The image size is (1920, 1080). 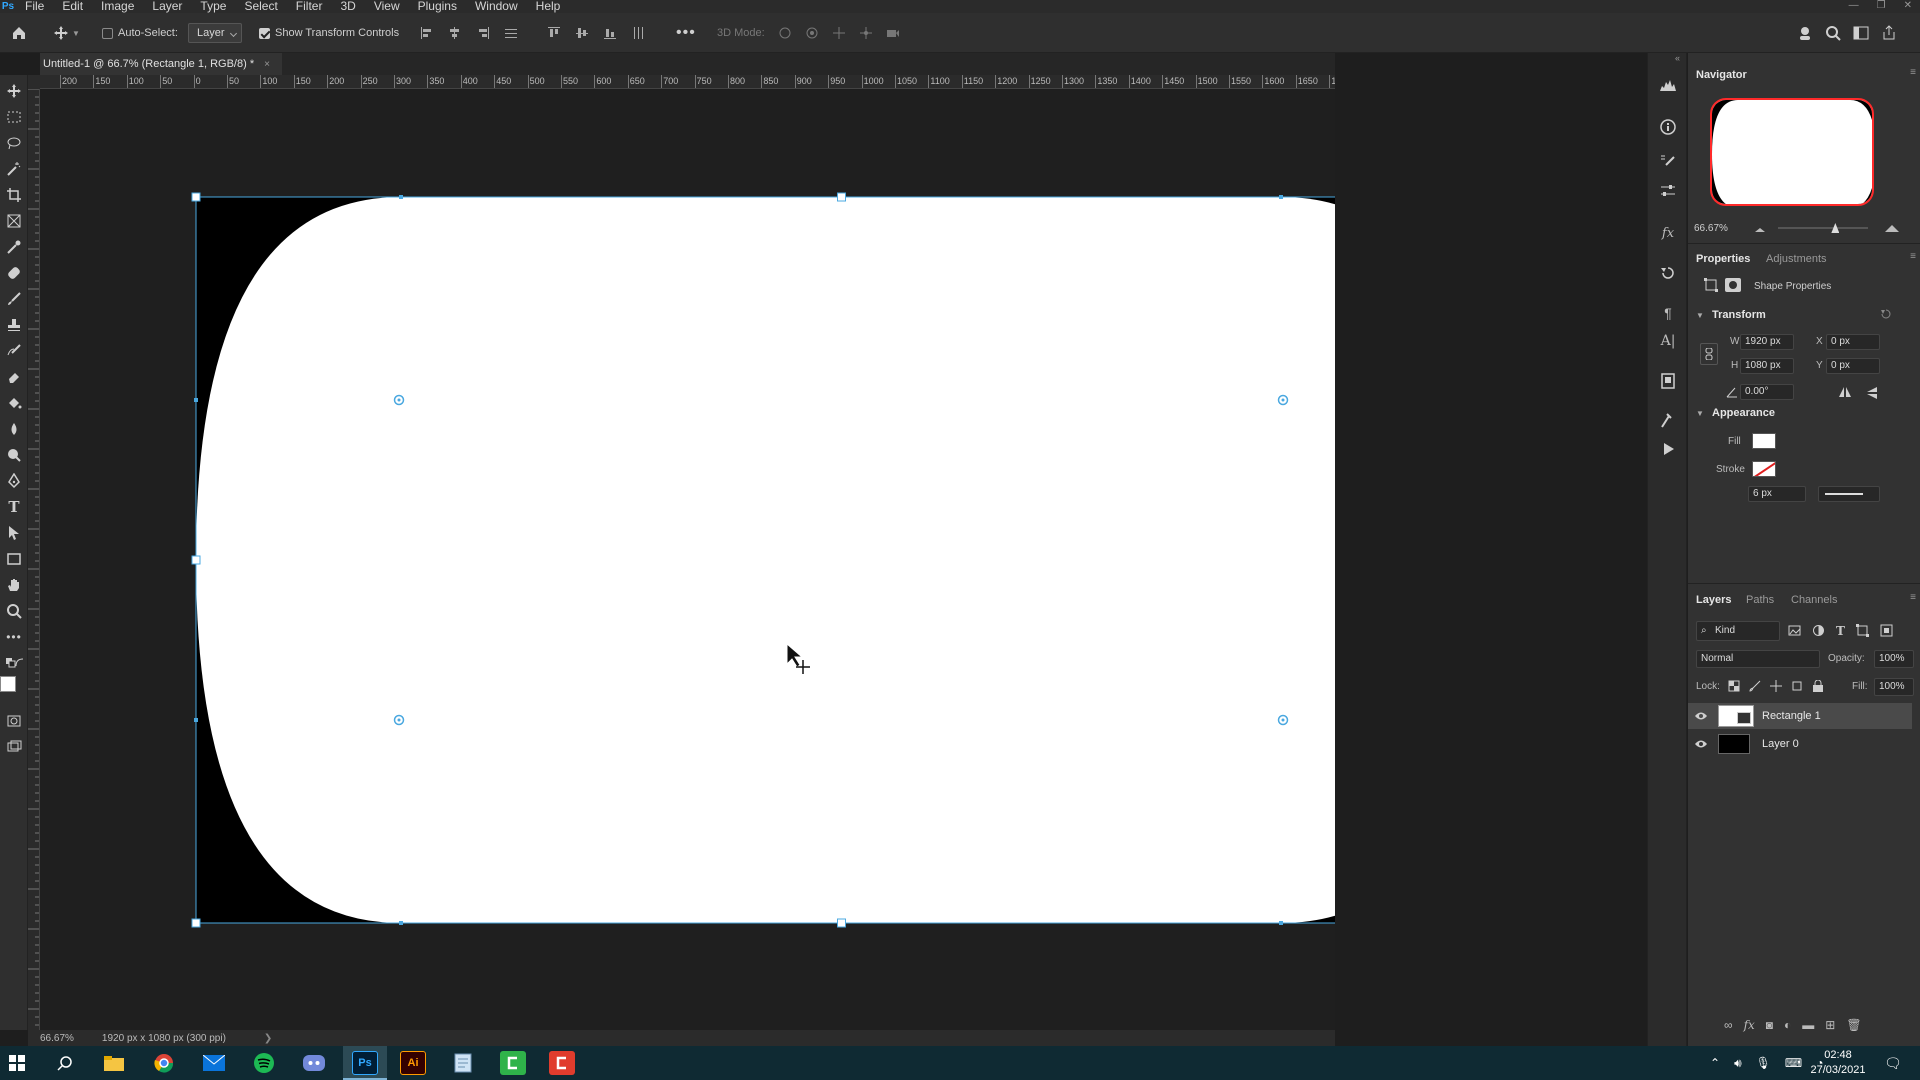 What do you see at coordinates (1755, 686) in the screenshot?
I see `lock-pixels-icon` at bounding box center [1755, 686].